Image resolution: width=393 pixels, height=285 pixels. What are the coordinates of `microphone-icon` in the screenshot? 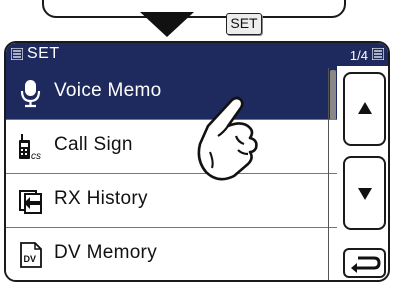 It's located at (30, 94).